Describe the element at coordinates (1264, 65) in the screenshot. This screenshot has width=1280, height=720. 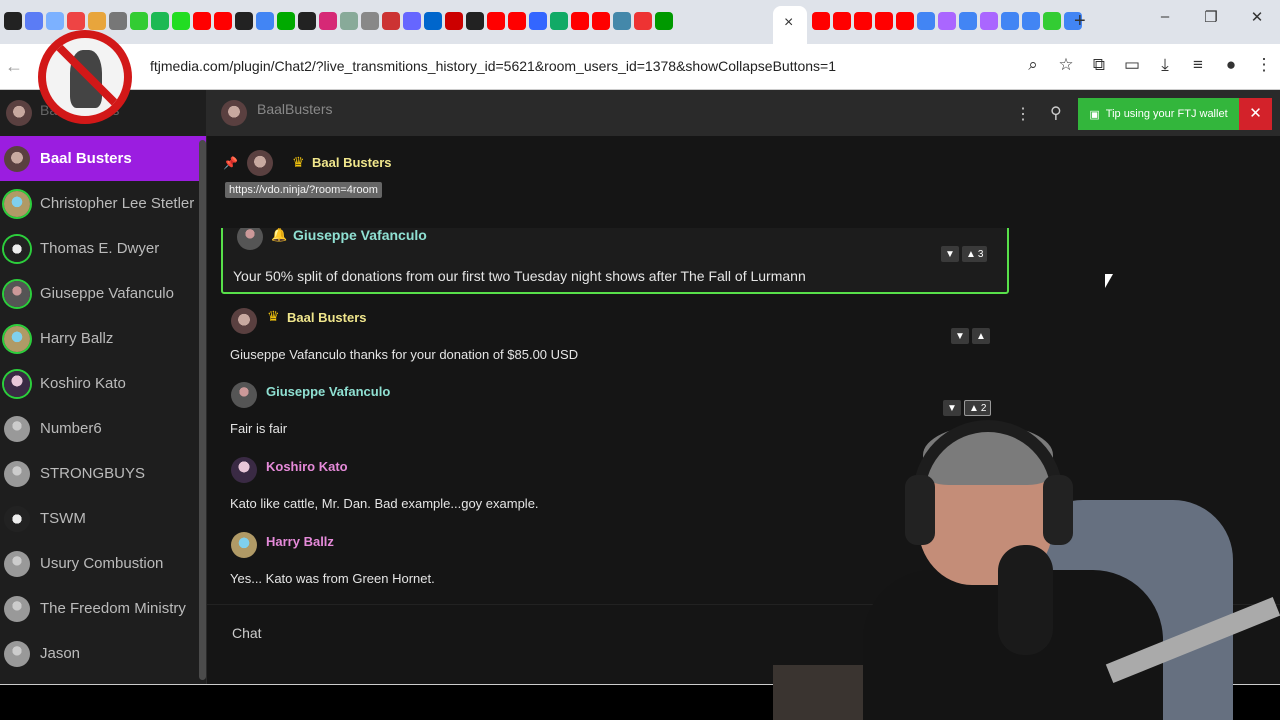
I see `menu-kebab-icon: ⋮` at that location.